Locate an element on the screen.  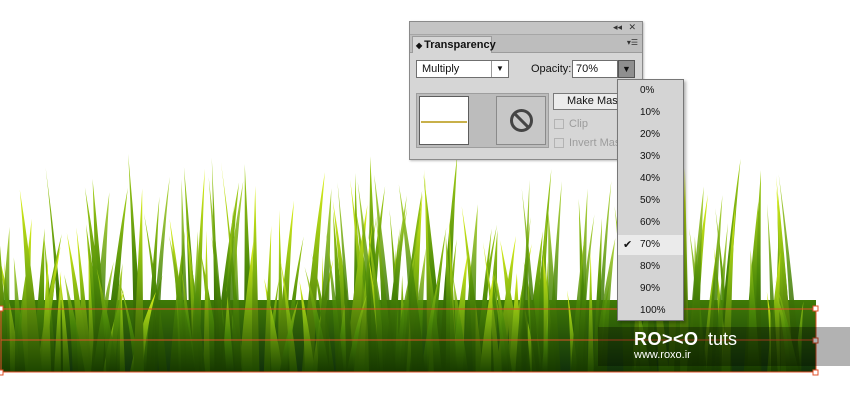
opacity-option-label: 20% is located at coordinates (650, 134).